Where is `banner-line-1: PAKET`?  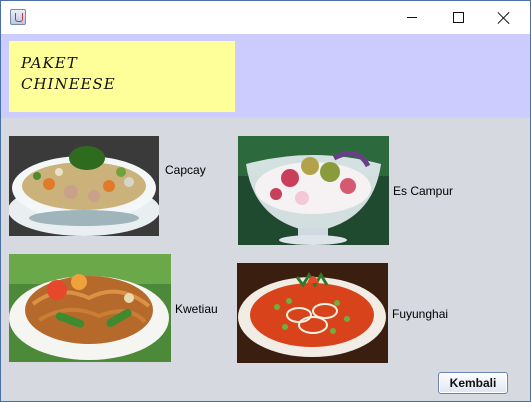 banner-line-1: PAKET is located at coordinates (49, 63).